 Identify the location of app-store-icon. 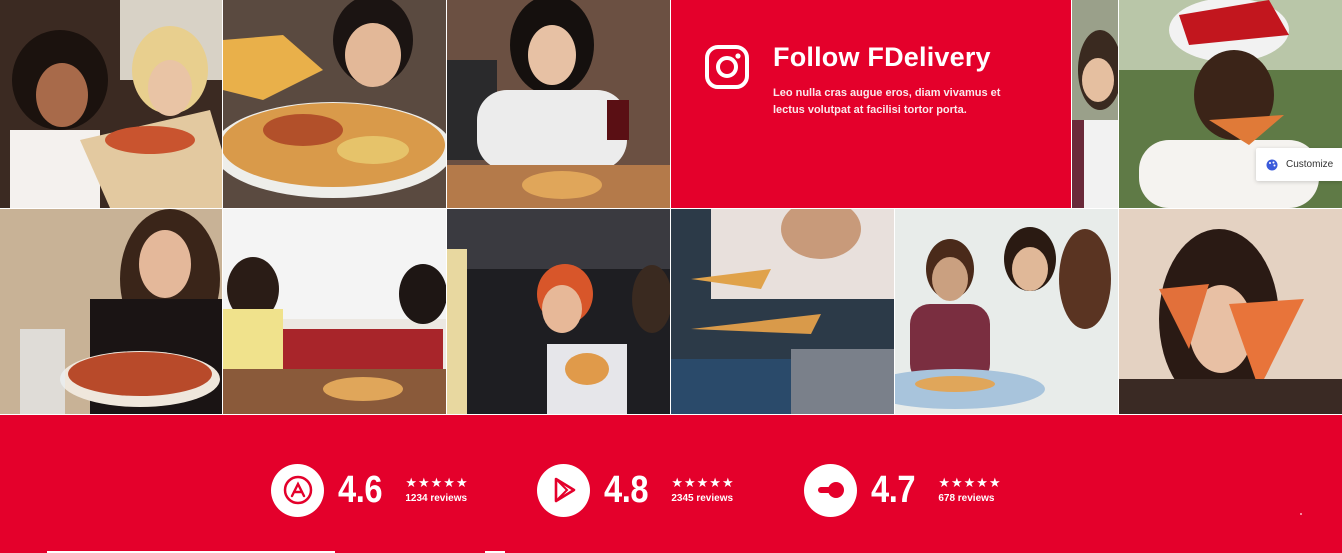
(297, 490).